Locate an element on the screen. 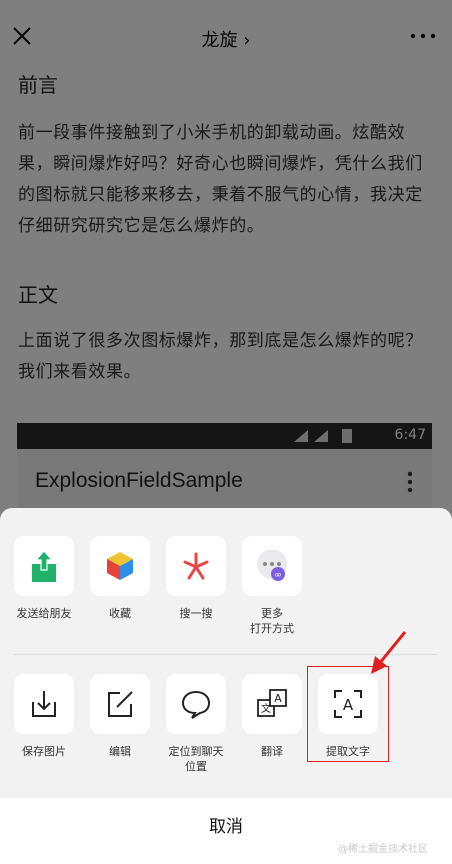 Image resolution: width=452 pixels, height=864 pixels. locate-chat-tile is located at coordinates (196, 704).